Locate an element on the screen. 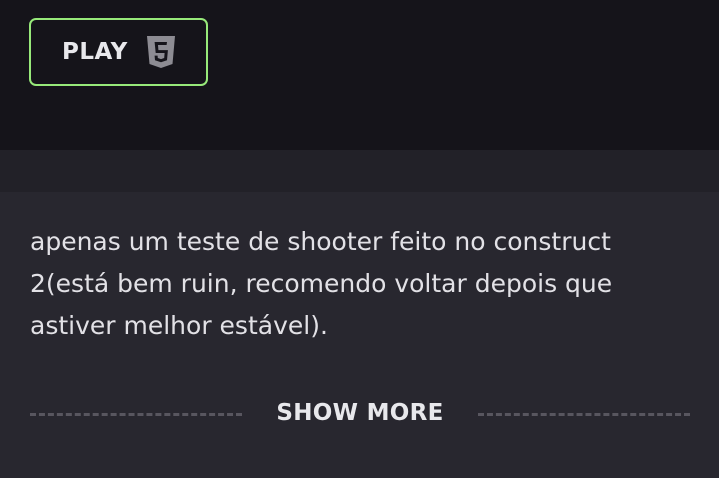  show-more-row: SHOW MORE is located at coordinates (360, 413).